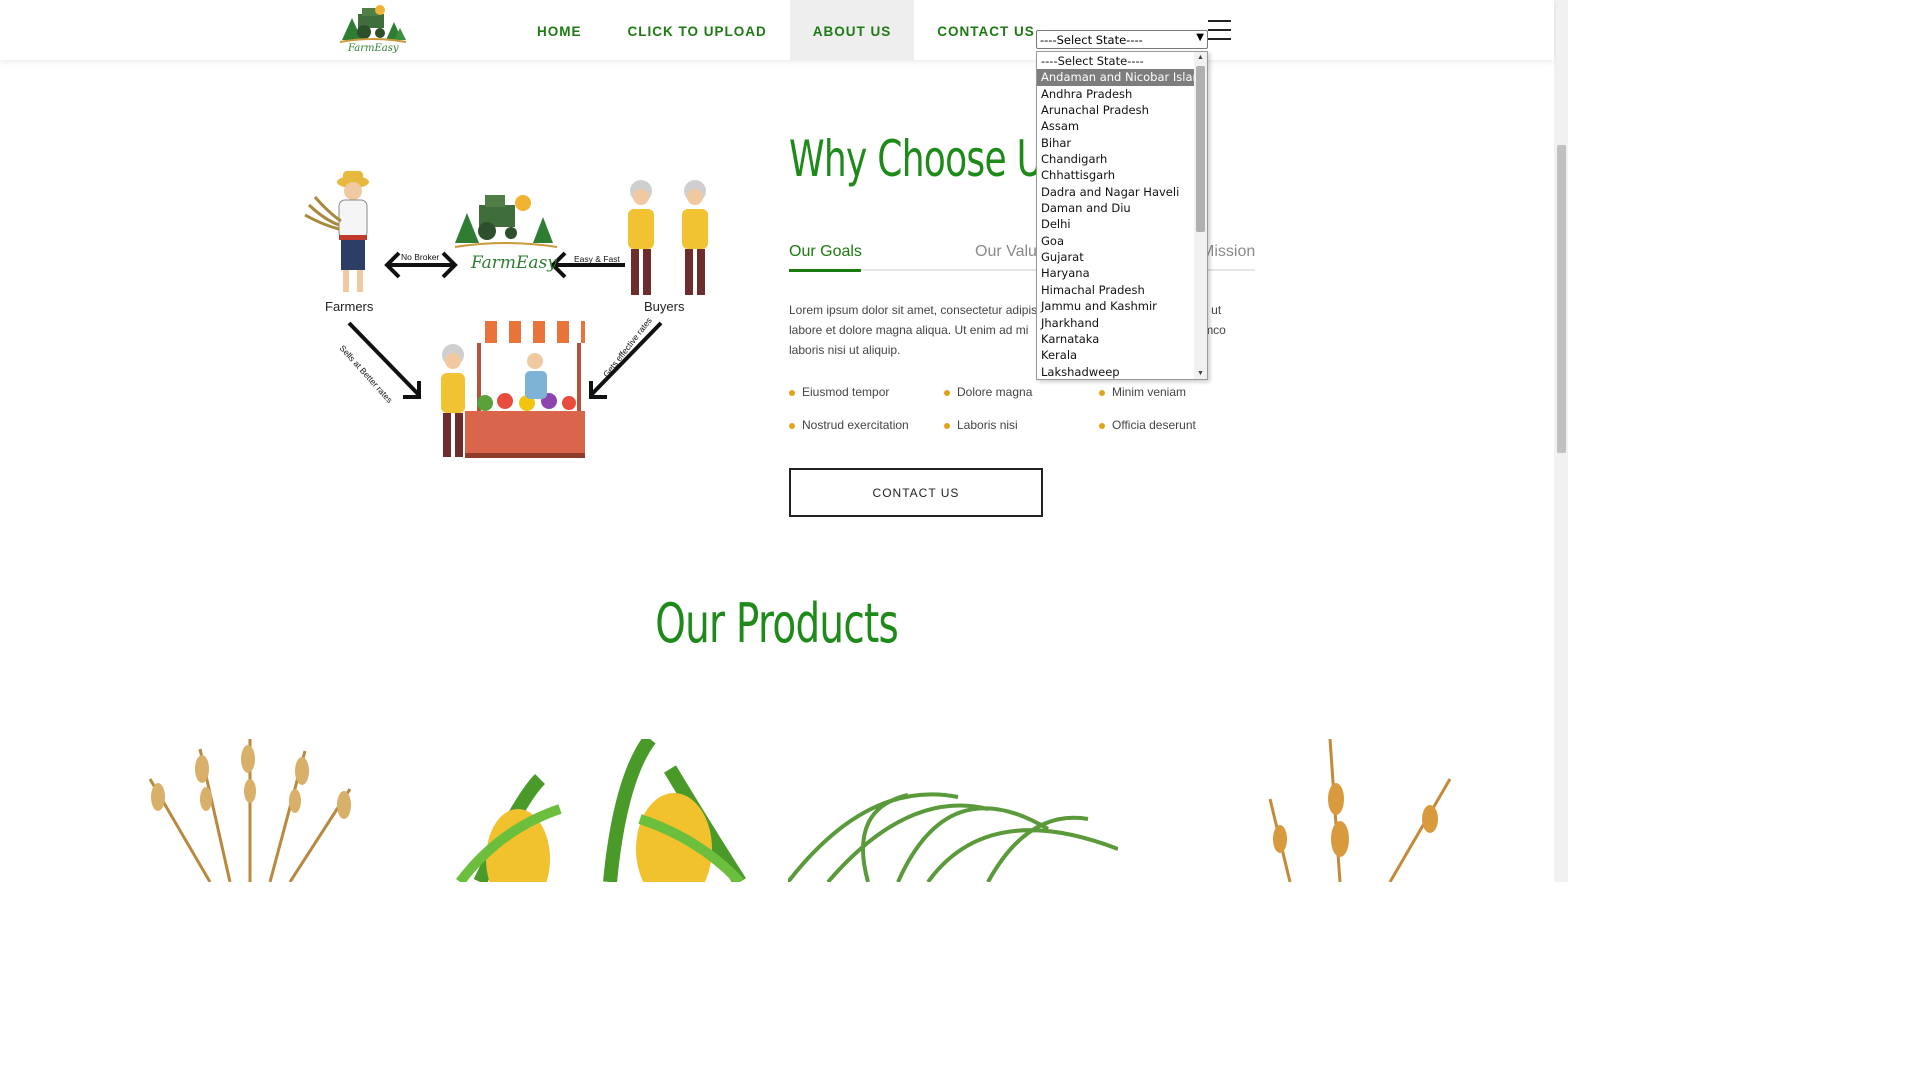 The width and height of the screenshot is (1920, 1080). I want to click on state-option: Chandigarh, so click(1116, 159).